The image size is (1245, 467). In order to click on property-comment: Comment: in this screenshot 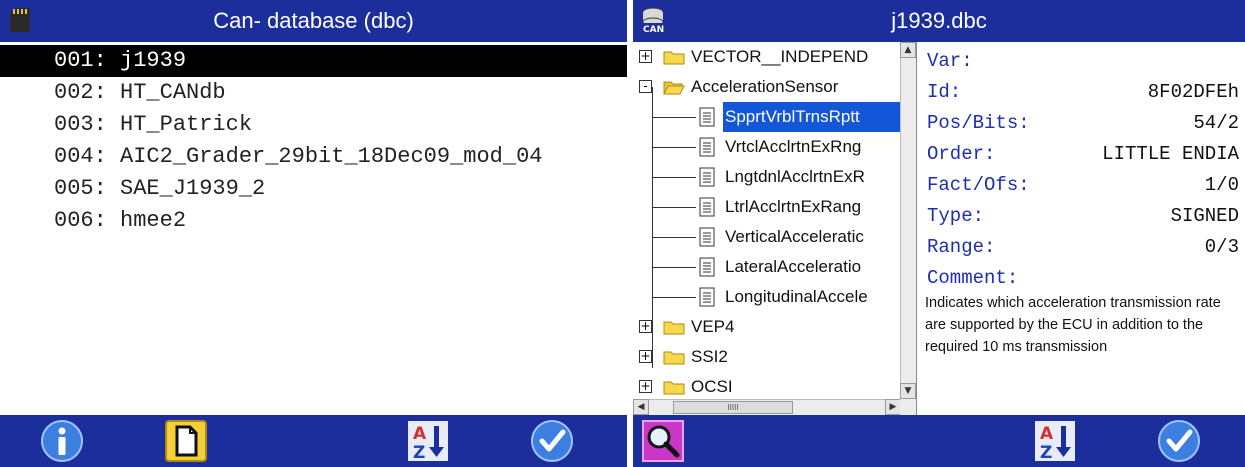, I will do `click(1083, 281)`.